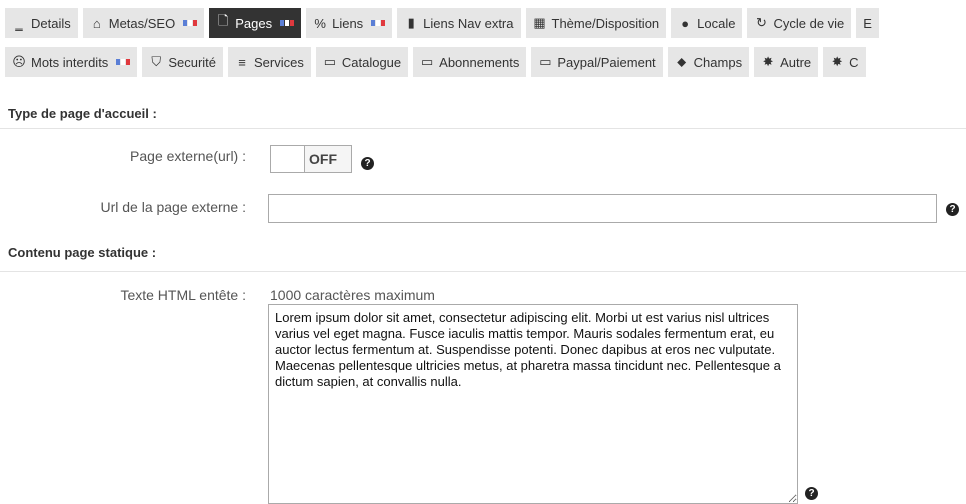 The width and height of the screenshot is (966, 504). Describe the element at coordinates (19, 61) in the screenshot. I see `frown-icon: ☹` at that location.